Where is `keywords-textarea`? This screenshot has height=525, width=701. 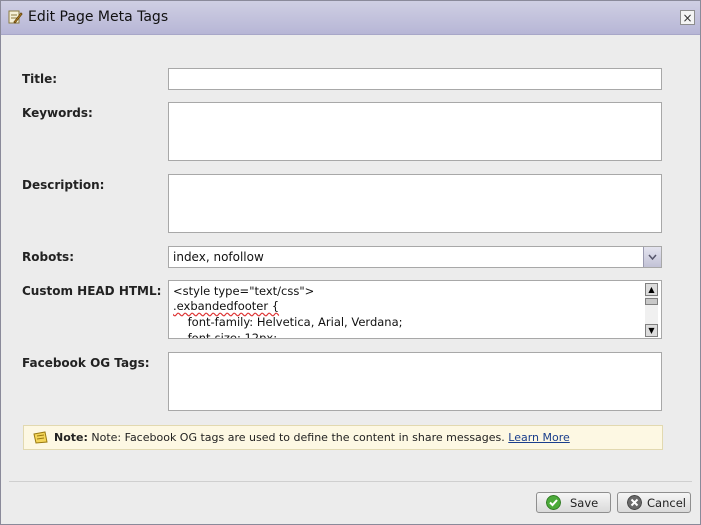
keywords-textarea is located at coordinates (415, 131).